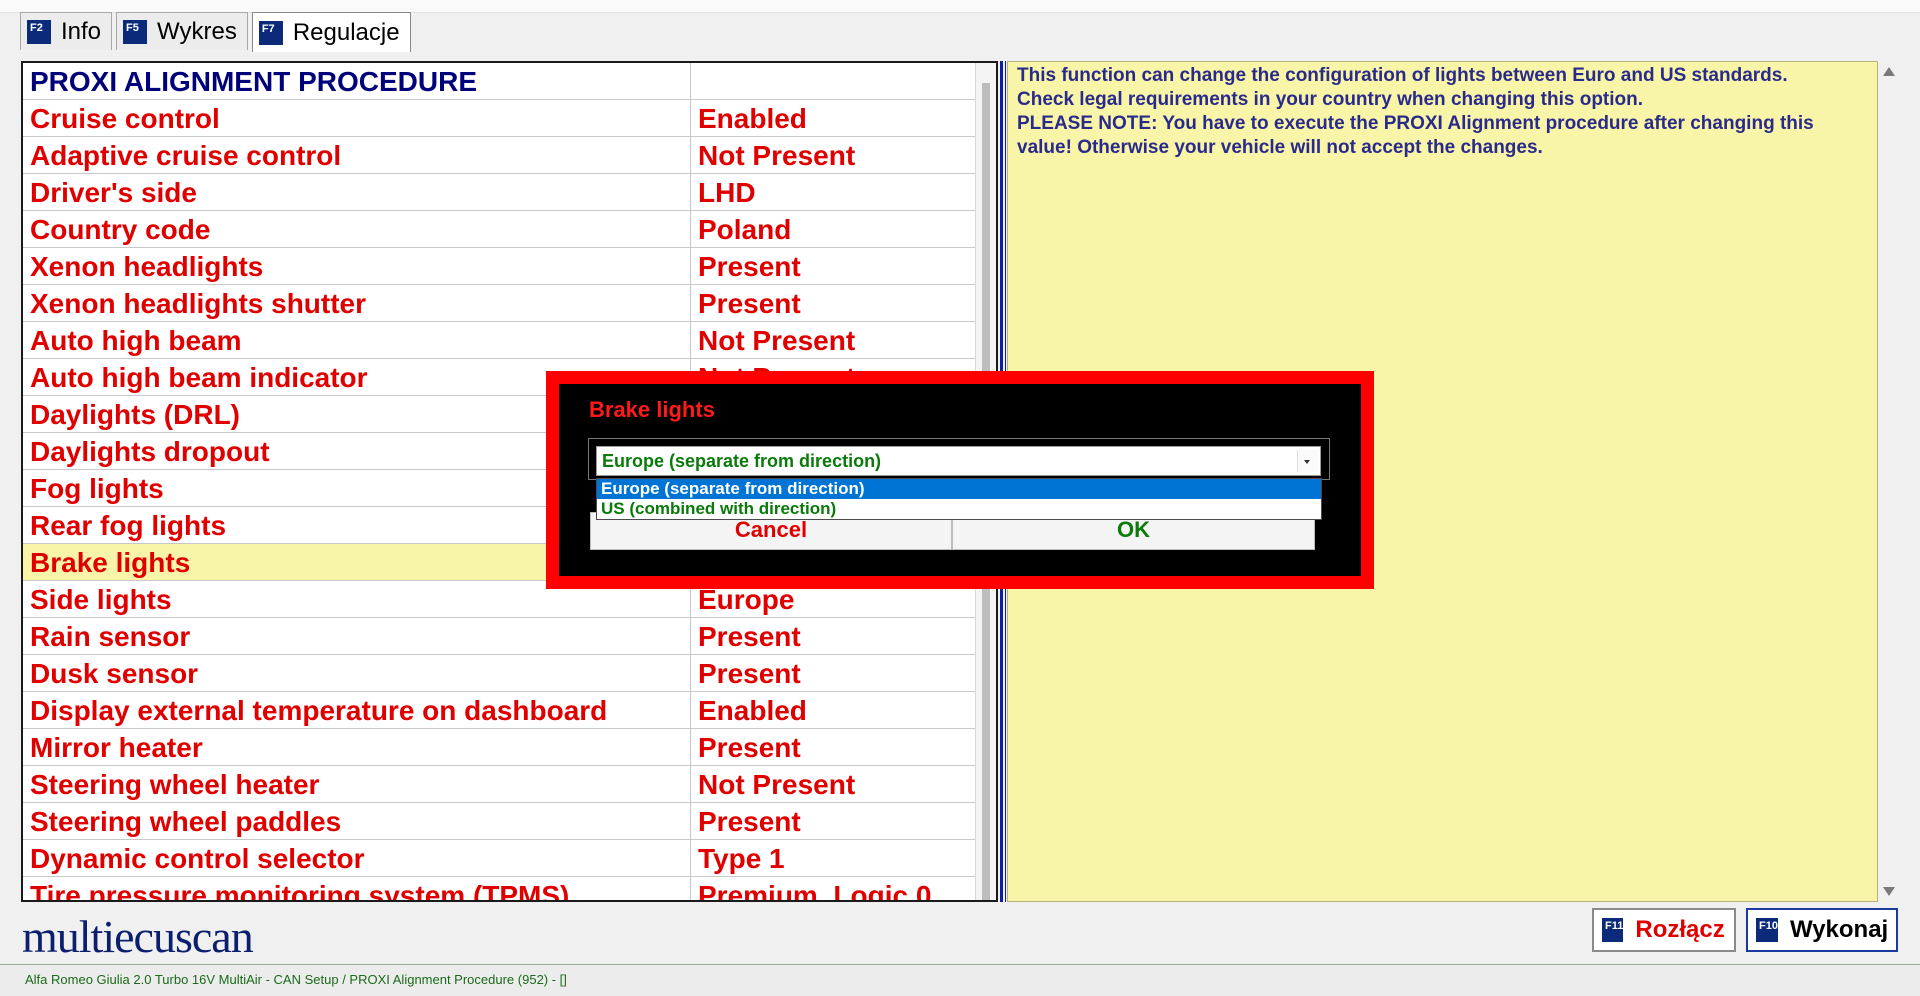 The image size is (1920, 996). I want to click on table-row: Cruise control Enabled, so click(509, 118).